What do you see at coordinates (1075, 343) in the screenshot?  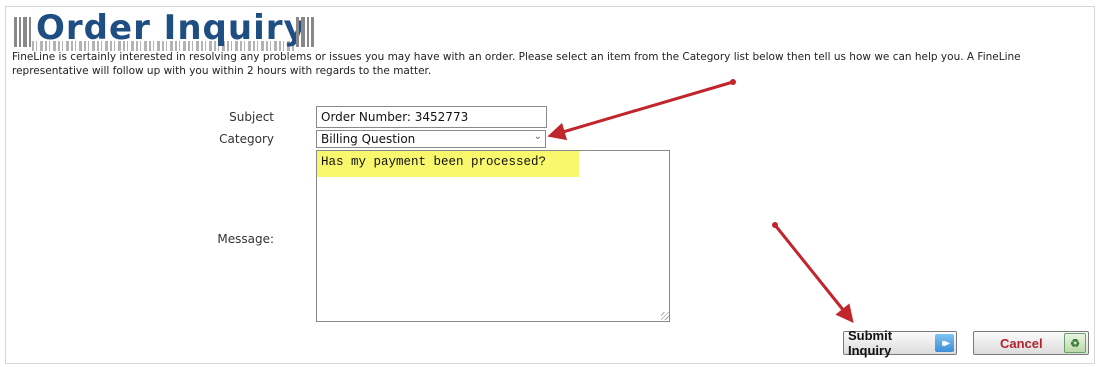 I see `recycle-icon: ♻` at bounding box center [1075, 343].